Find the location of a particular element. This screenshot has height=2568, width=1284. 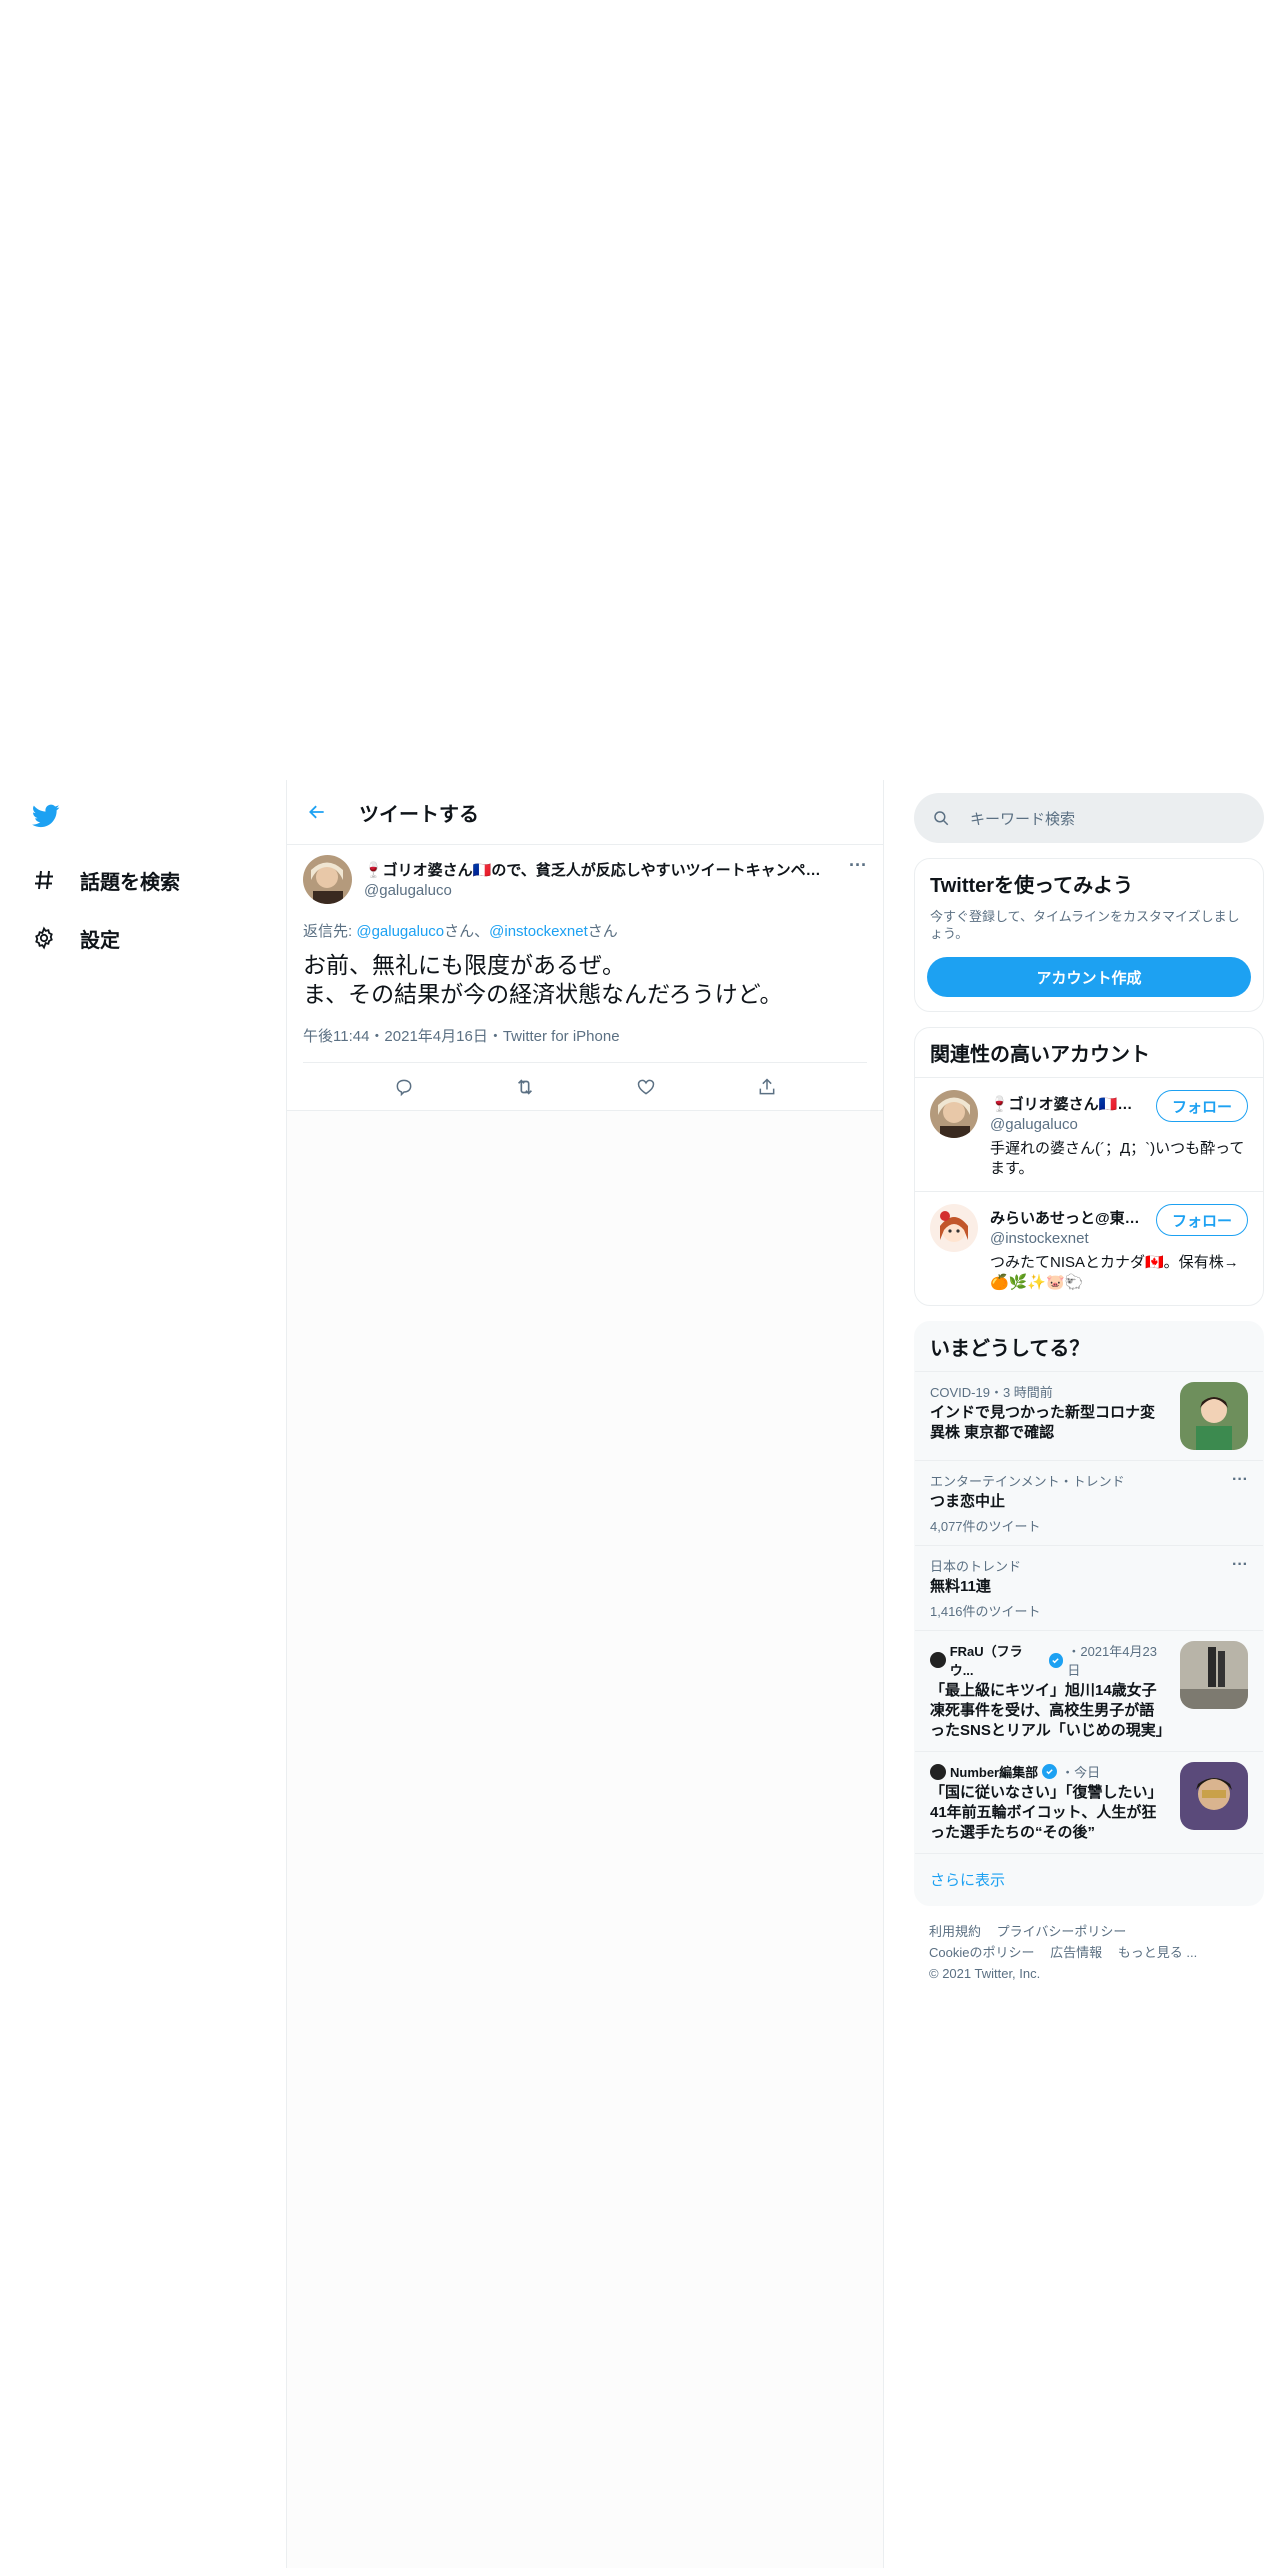

heart-icon is located at coordinates (645, 1087).